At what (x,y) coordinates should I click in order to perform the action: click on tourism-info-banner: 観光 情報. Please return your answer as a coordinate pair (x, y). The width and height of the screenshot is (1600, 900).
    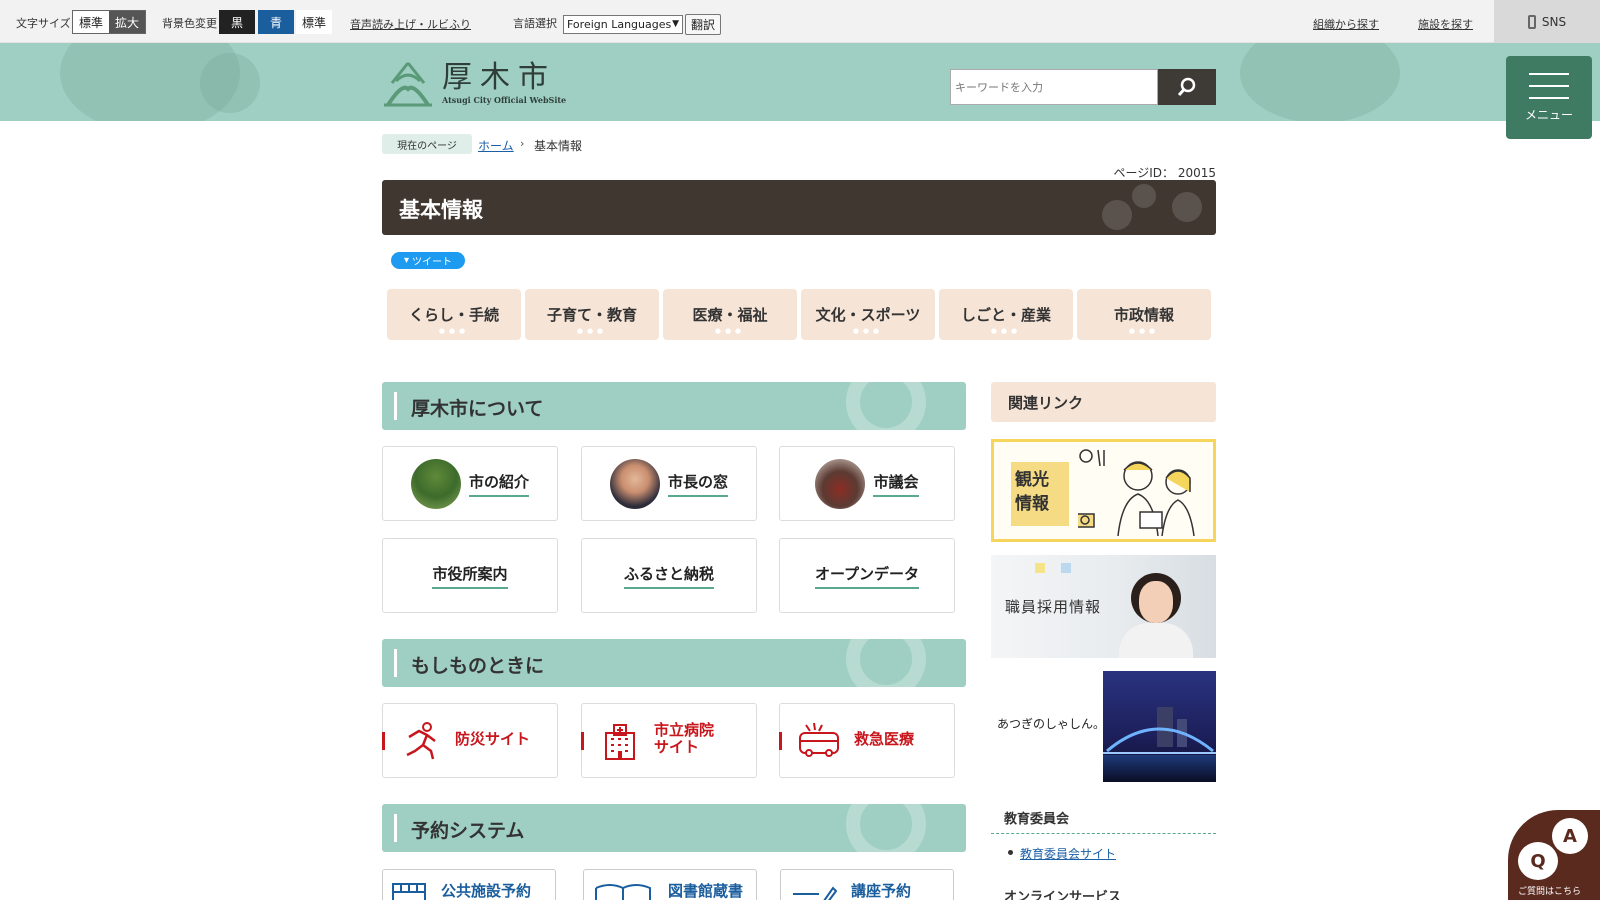
    Looking at the image, I should click on (1103, 490).